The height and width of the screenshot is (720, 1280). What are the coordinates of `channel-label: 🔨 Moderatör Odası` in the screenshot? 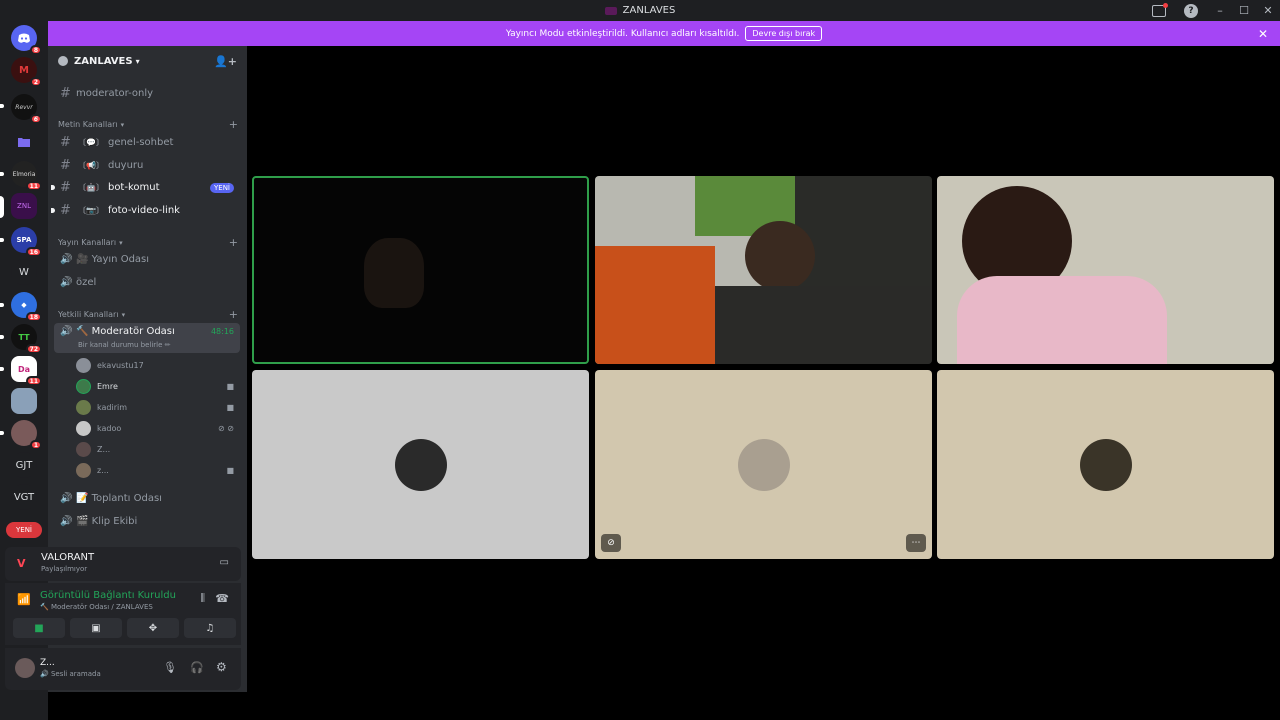 It's located at (125, 331).